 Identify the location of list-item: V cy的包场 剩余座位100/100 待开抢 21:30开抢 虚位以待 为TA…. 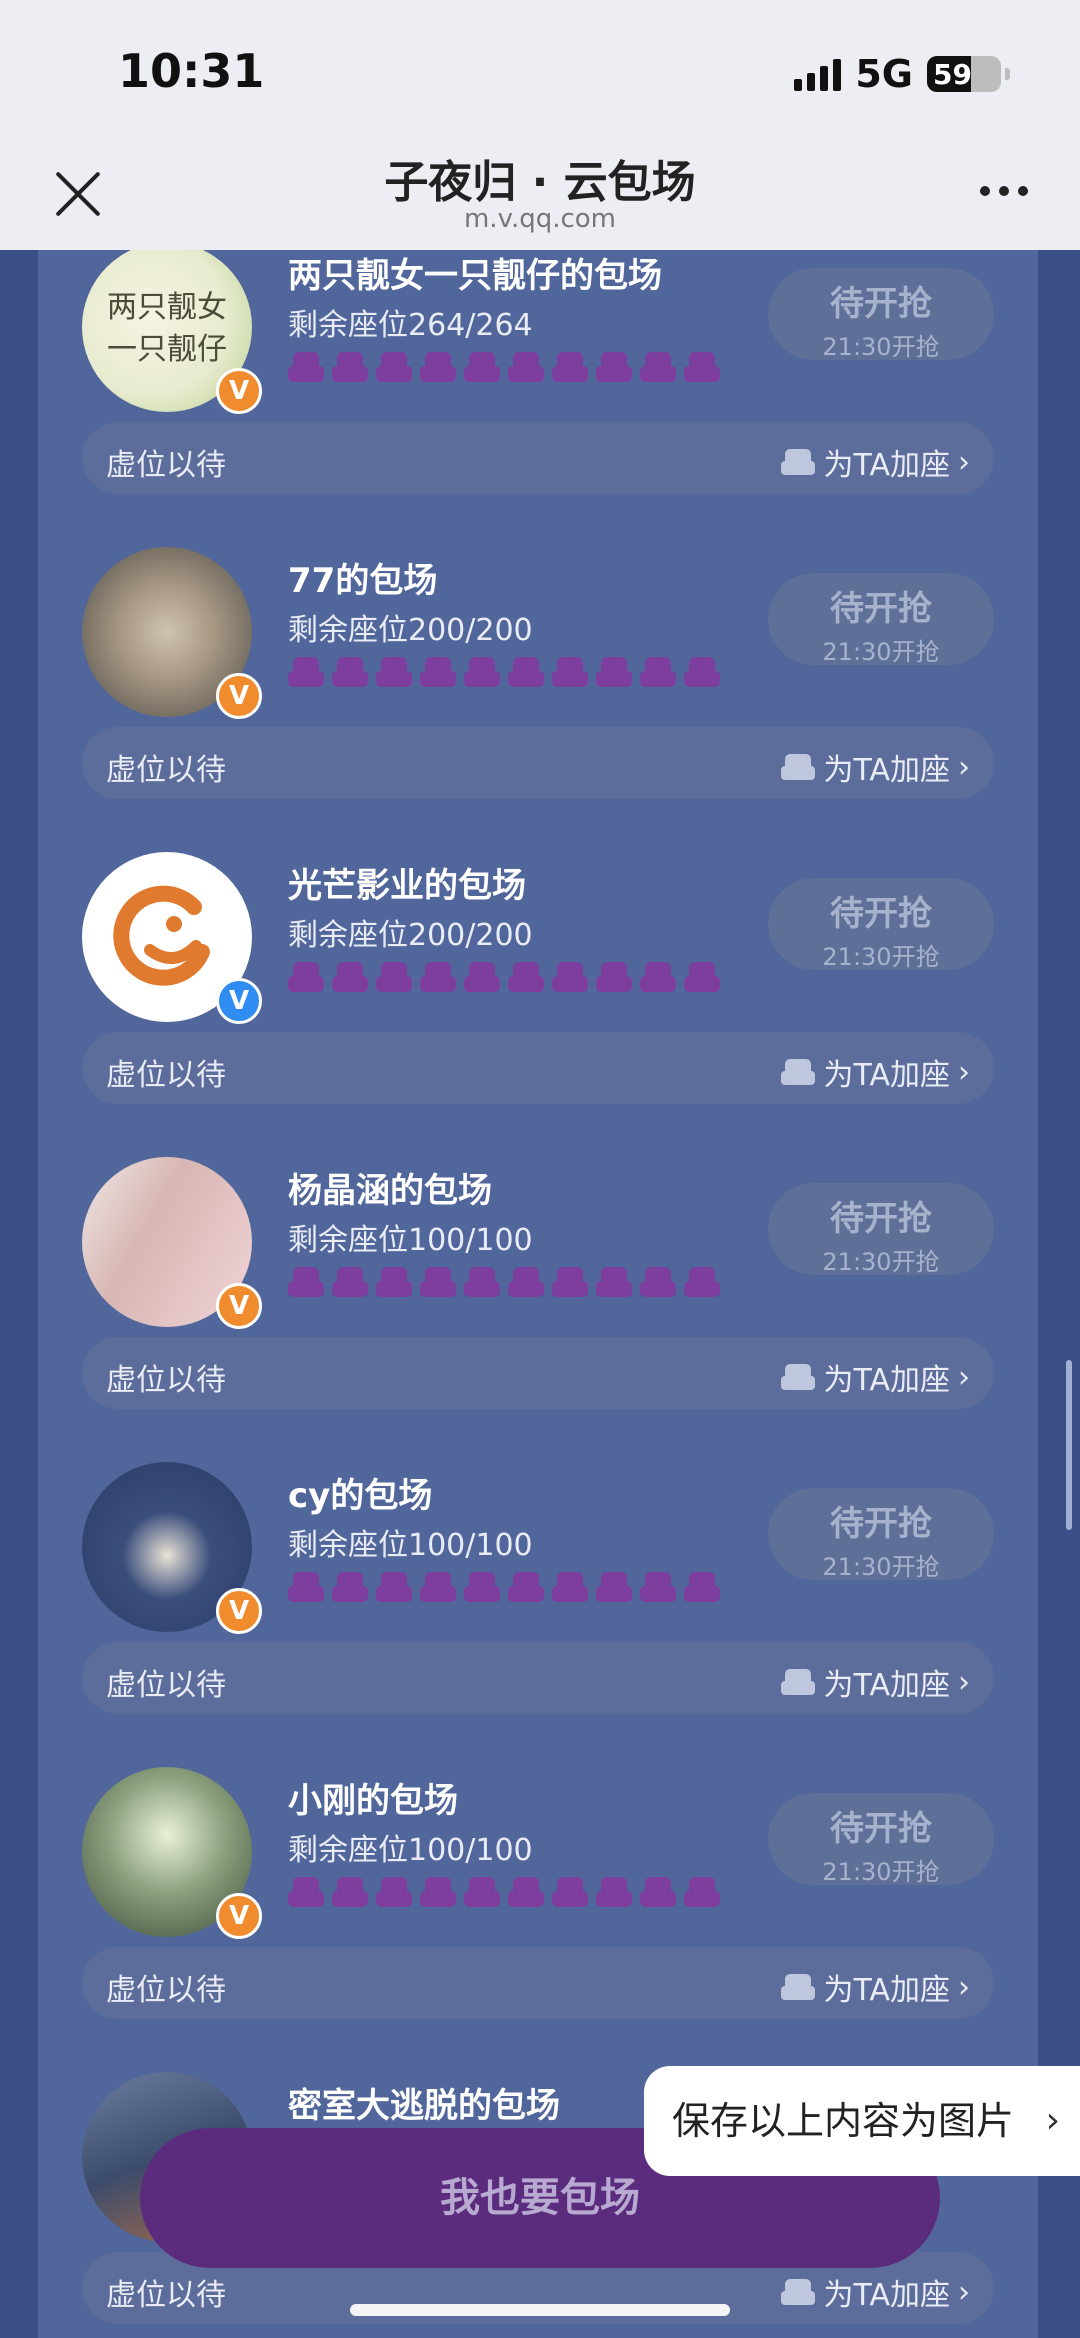
(538, 1612).